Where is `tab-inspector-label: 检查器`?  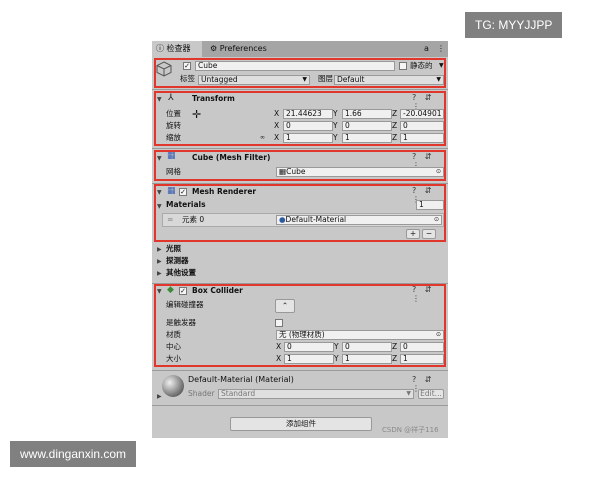 tab-inspector-label: 检查器 is located at coordinates (178, 48).